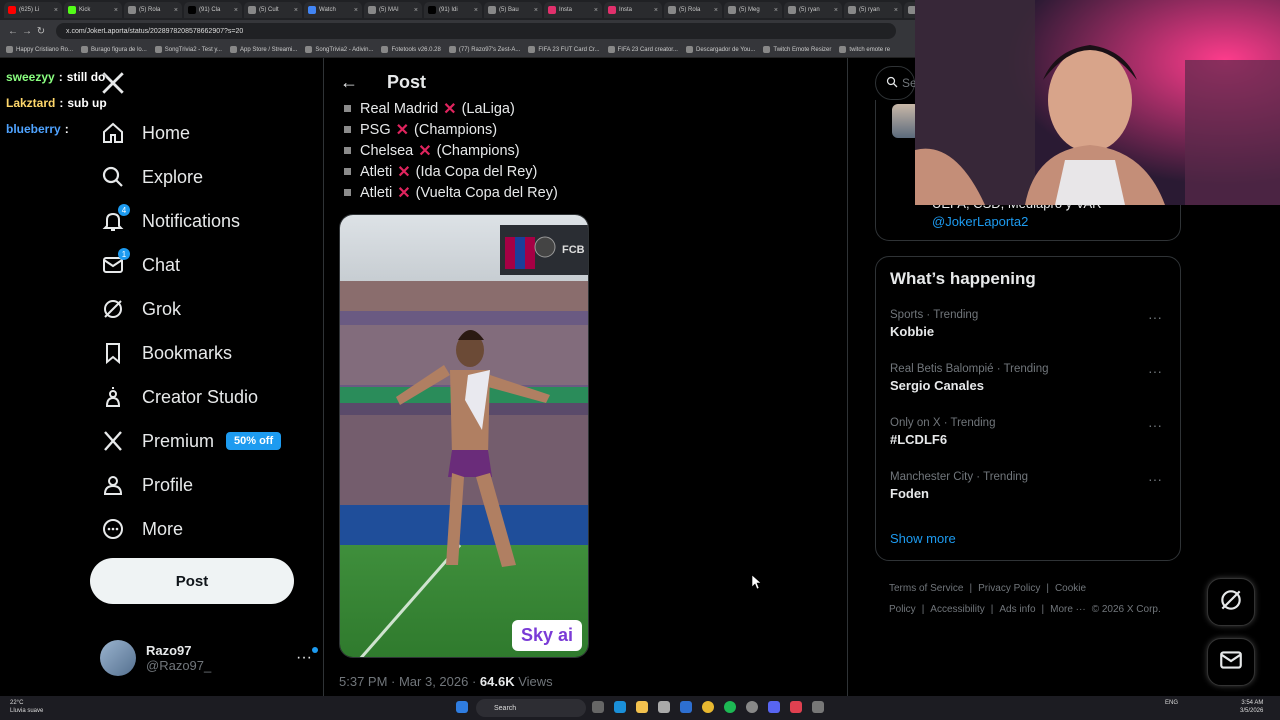 The height and width of the screenshot is (720, 1280). Describe the element at coordinates (1171, 703) in the screenshot. I see `system-tray-lang: ENG` at that location.